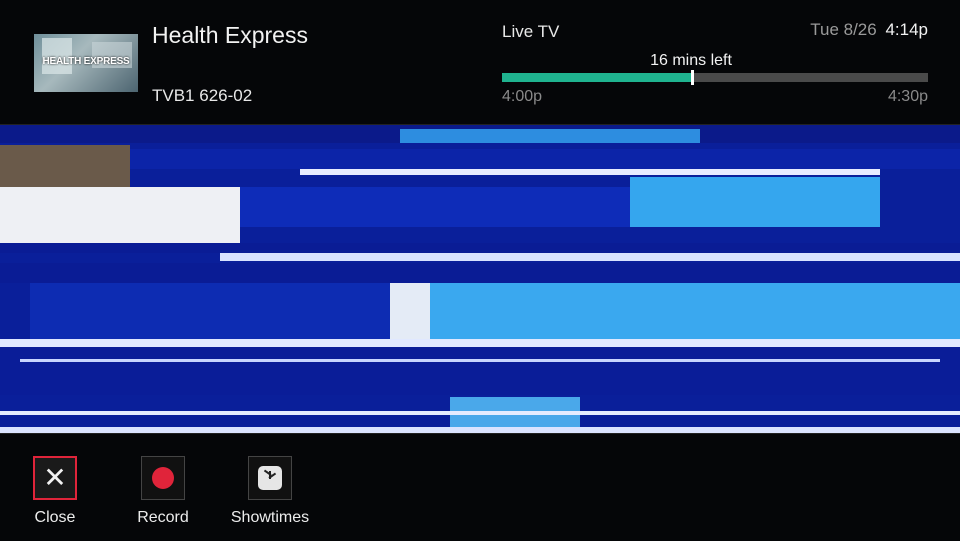 This screenshot has width=960, height=541. I want to click on time-remaining: 16 mins left, so click(691, 60).